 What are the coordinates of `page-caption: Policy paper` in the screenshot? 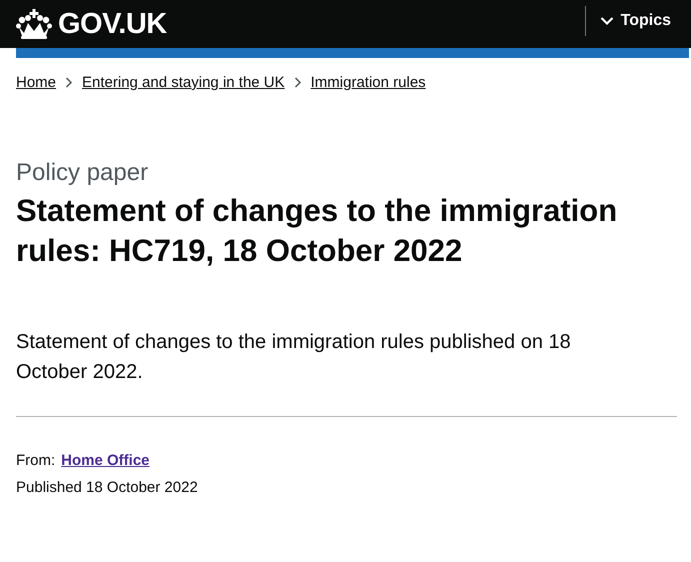 It's located at (83, 173).